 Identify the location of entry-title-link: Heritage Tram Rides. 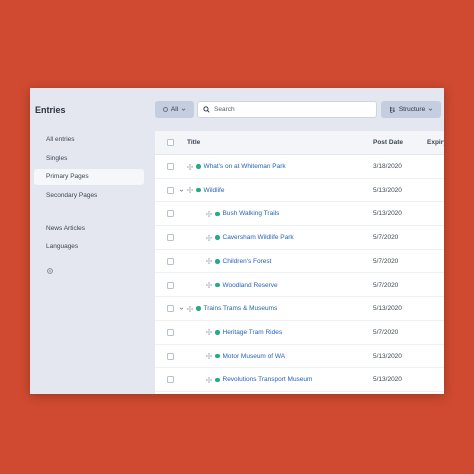
(253, 332).